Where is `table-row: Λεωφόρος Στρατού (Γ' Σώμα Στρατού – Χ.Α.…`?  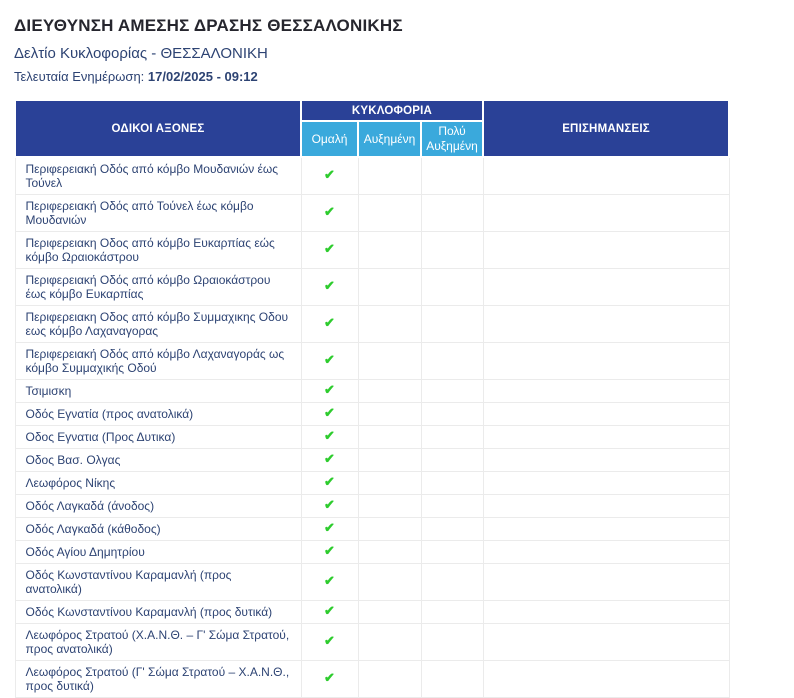 table-row: Λεωφόρος Στρατού (Γ' Σώμα Στρατού – Χ.Α.… is located at coordinates (372, 679).